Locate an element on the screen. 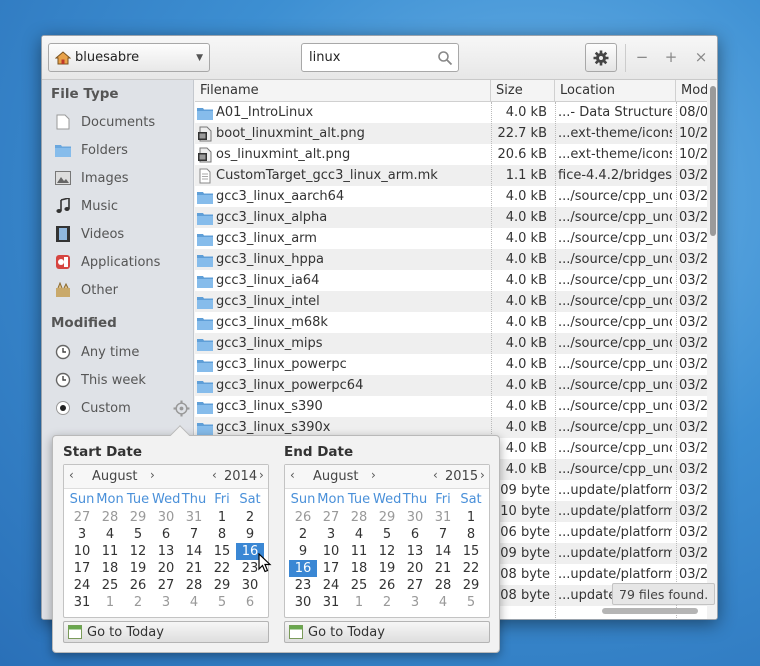 This screenshot has height=666, width=760. next-month-button: › is located at coordinates (152, 475).